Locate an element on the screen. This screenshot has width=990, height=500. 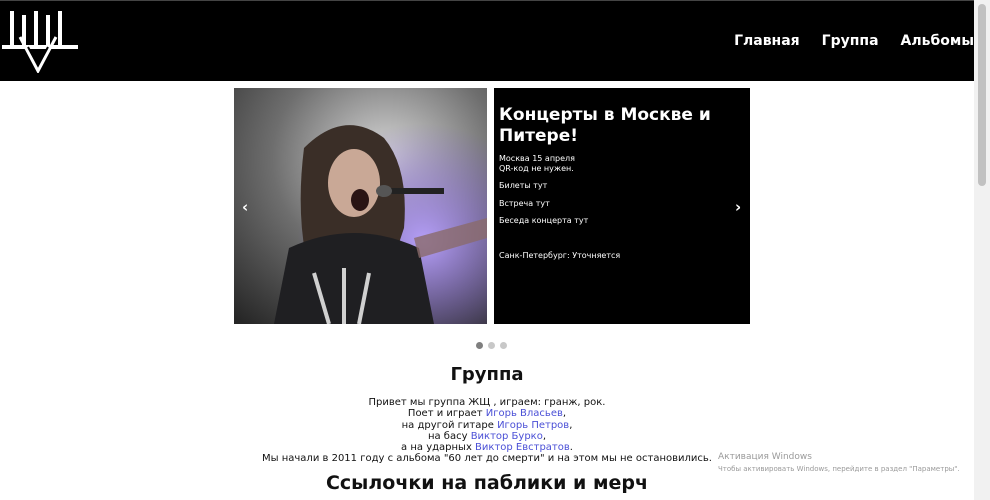
page-scrollbar is located at coordinates (982, 250).